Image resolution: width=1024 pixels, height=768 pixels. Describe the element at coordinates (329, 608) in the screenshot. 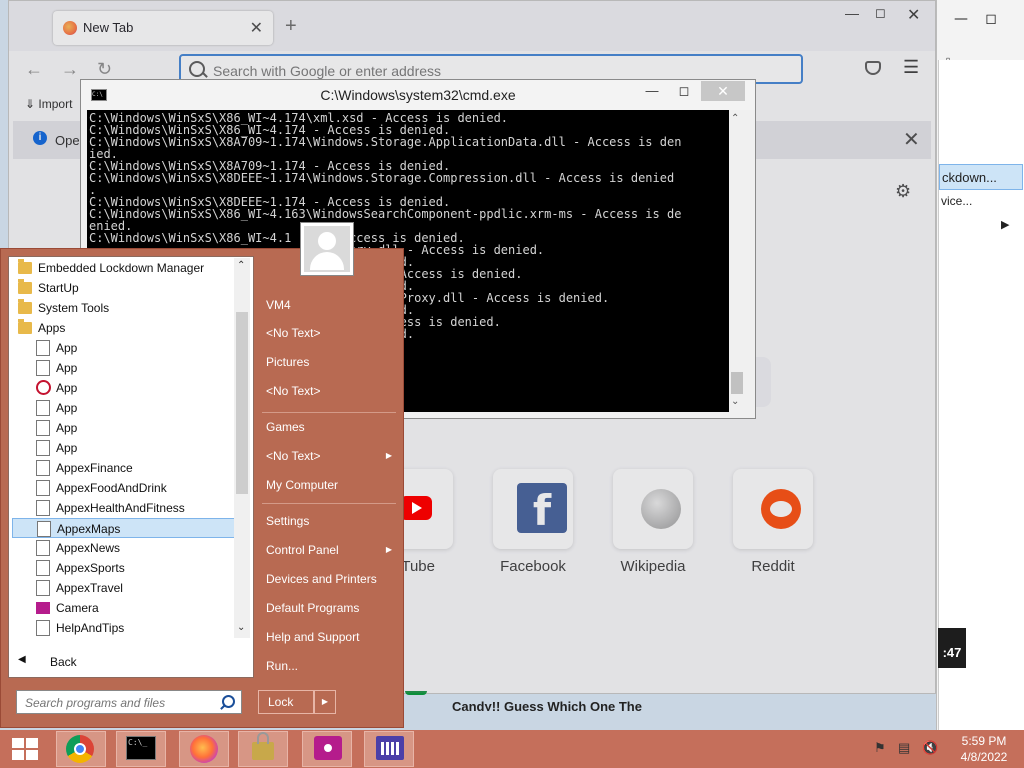

I see `start-menu-link: Default Programs` at that location.